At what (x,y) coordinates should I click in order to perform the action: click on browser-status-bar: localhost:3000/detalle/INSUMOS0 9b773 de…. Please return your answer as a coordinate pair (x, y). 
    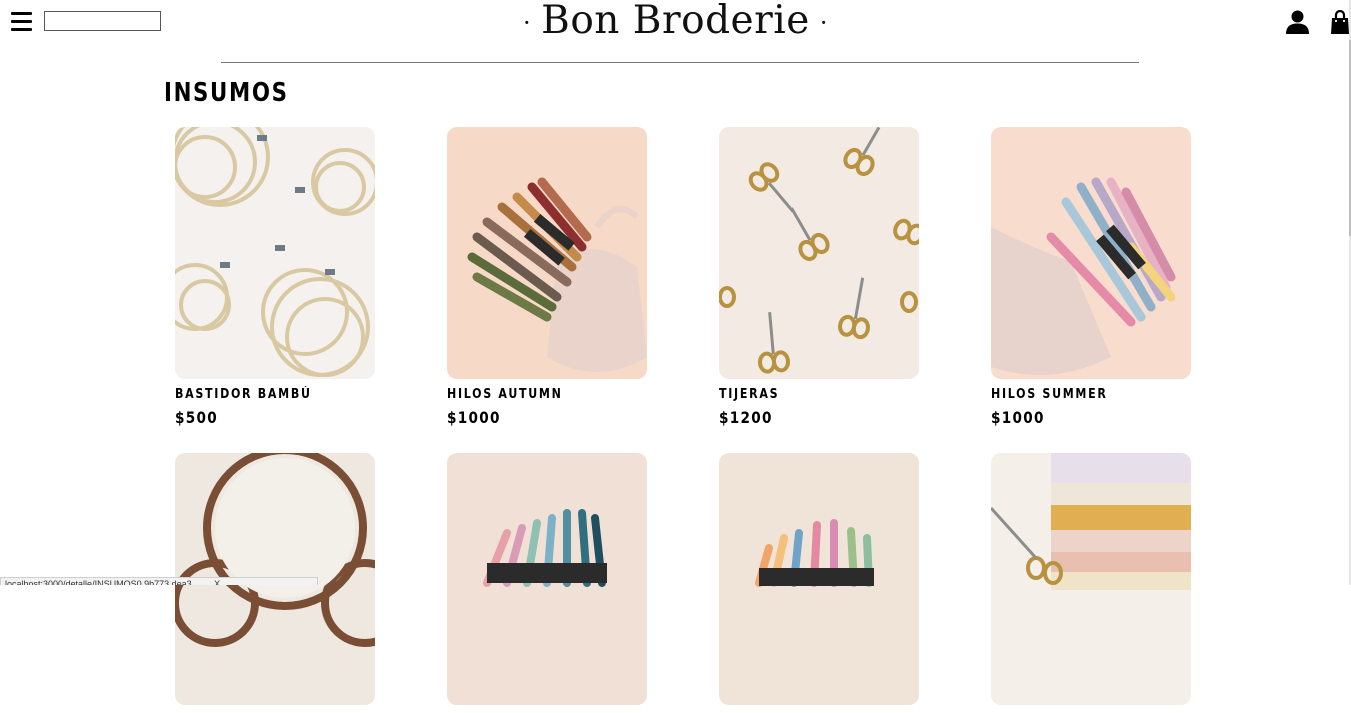
    Looking at the image, I should click on (159, 581).